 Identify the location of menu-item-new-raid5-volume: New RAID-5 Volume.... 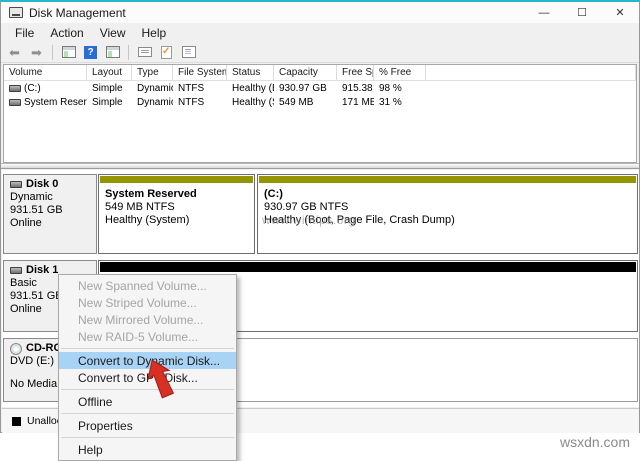
(147, 336).